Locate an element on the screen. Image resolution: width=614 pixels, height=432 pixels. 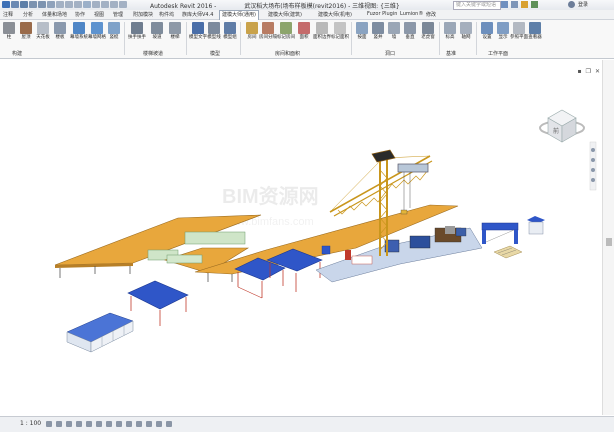
viewer-tool: 查看器 is located at coordinates (535, 30).